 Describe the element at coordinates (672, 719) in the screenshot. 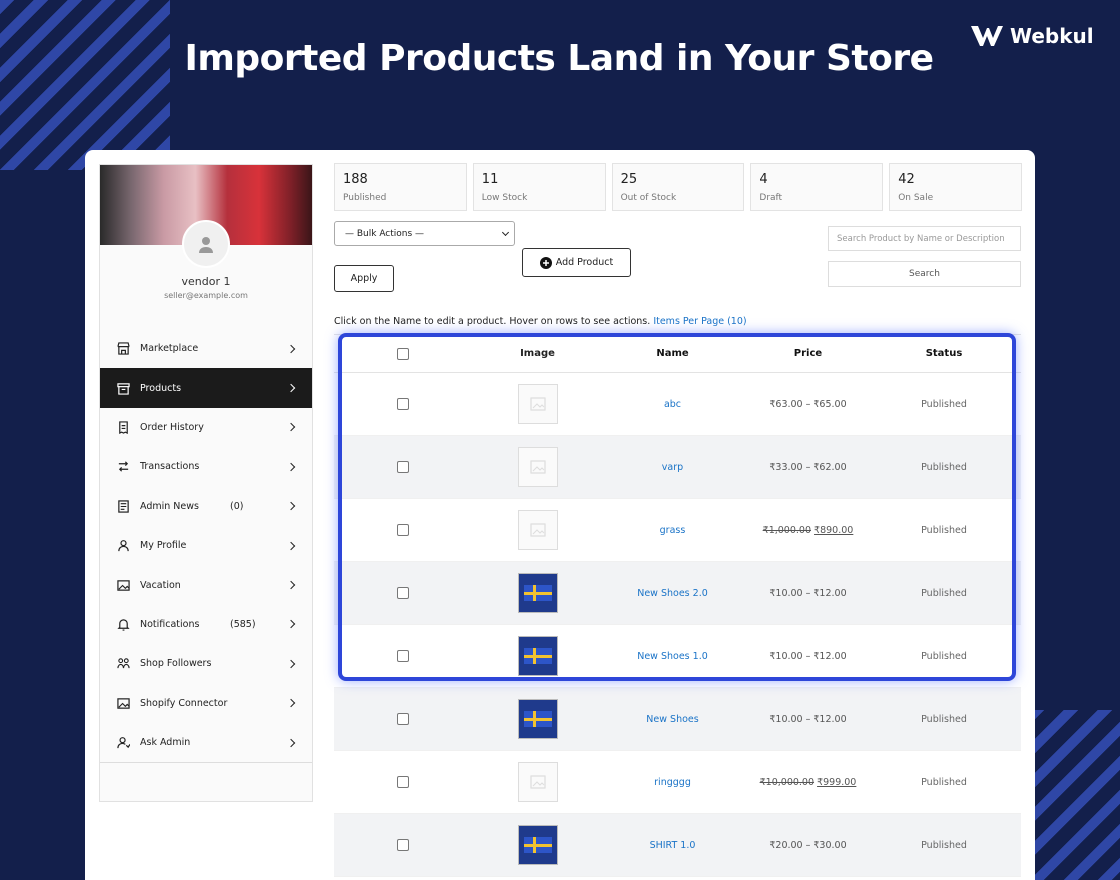

I see `product-name-link: New Shoes` at that location.